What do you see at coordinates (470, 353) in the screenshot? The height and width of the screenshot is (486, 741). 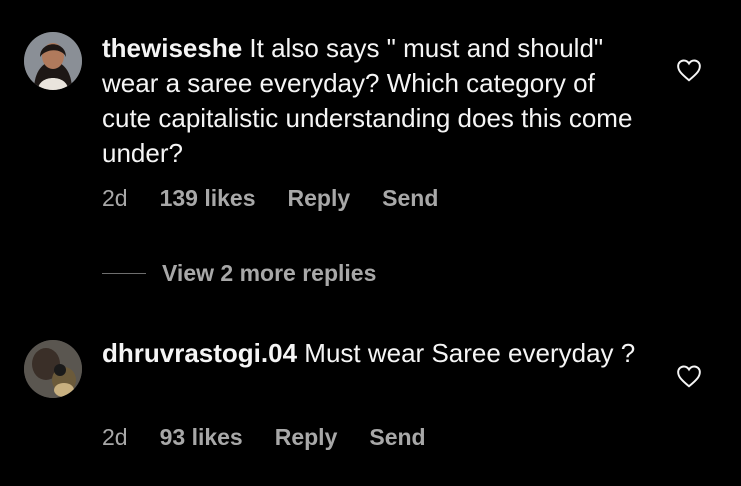 I see `comment-body: Must wear Saree everyday ?` at bounding box center [470, 353].